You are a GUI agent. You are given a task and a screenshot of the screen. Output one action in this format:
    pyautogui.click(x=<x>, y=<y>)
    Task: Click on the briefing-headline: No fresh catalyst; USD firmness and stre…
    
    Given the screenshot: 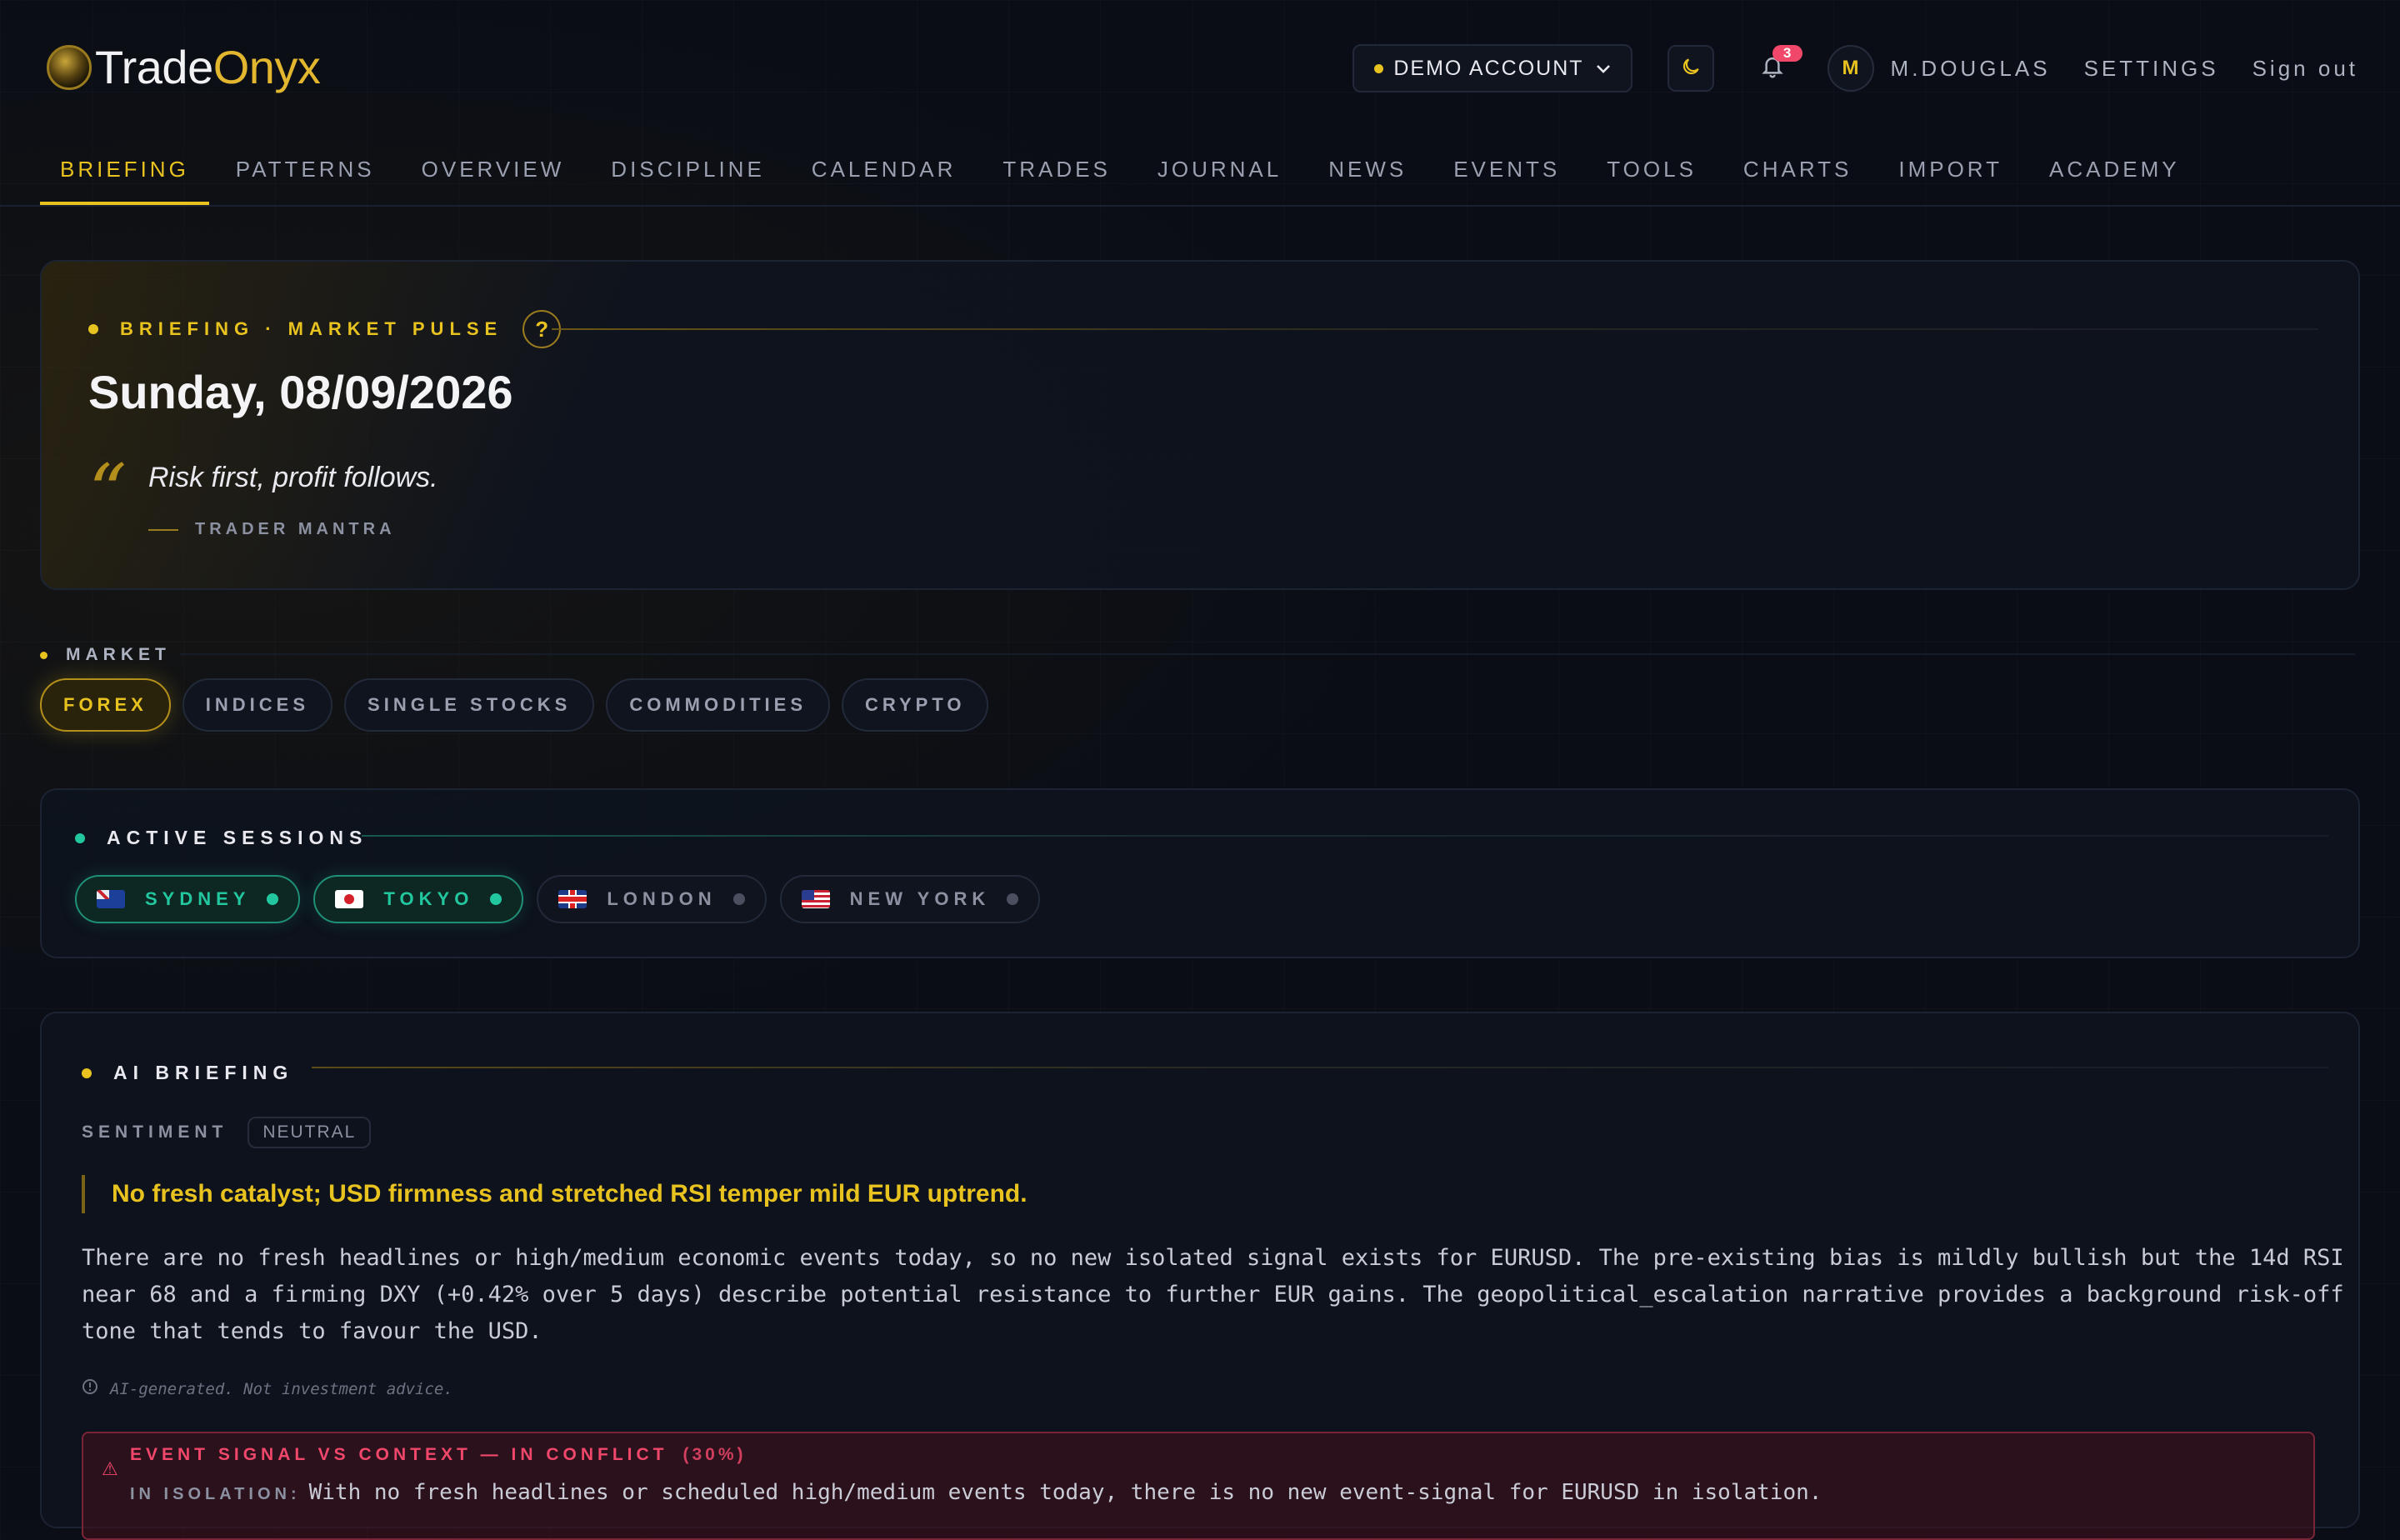 What is the action you would take?
    pyautogui.click(x=555, y=1194)
    